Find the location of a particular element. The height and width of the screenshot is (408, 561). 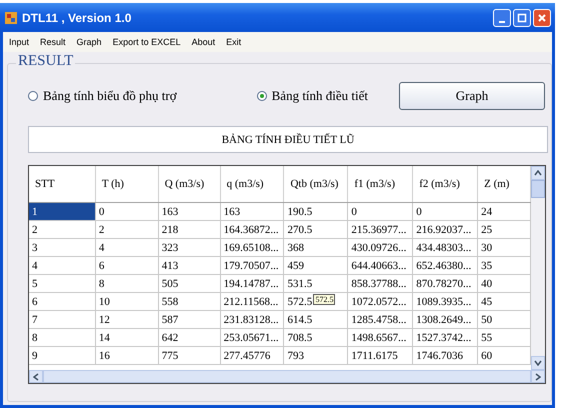

window-title: DTL11 , Version 1.0 is located at coordinates (77, 17).